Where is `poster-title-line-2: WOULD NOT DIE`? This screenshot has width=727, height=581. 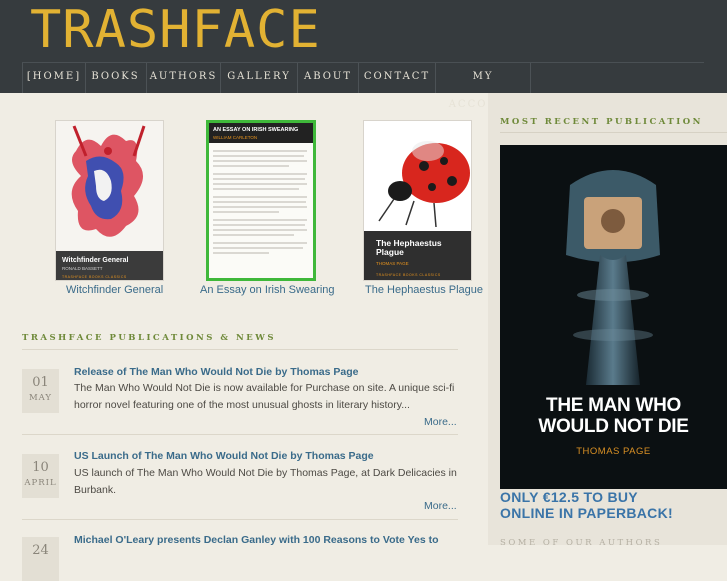 poster-title-line-2: WOULD NOT DIE is located at coordinates (613, 426).